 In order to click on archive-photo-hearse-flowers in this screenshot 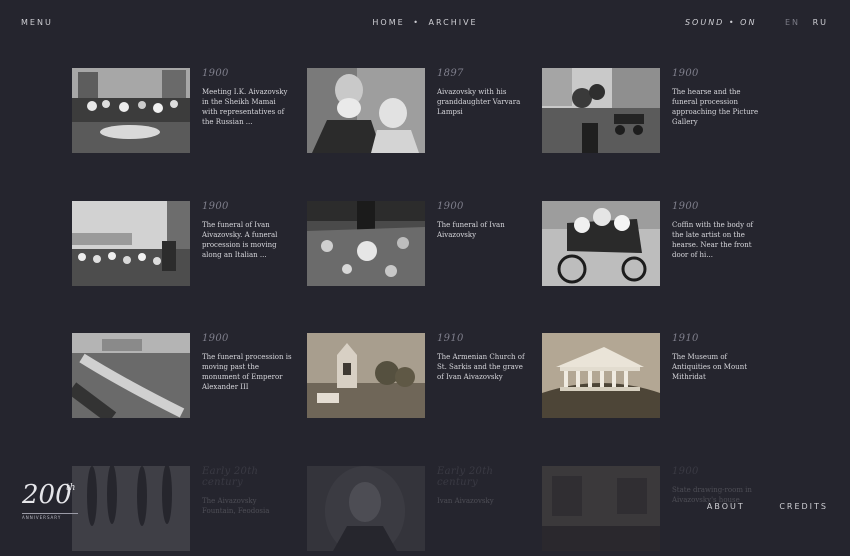, I will do `click(601, 243)`.